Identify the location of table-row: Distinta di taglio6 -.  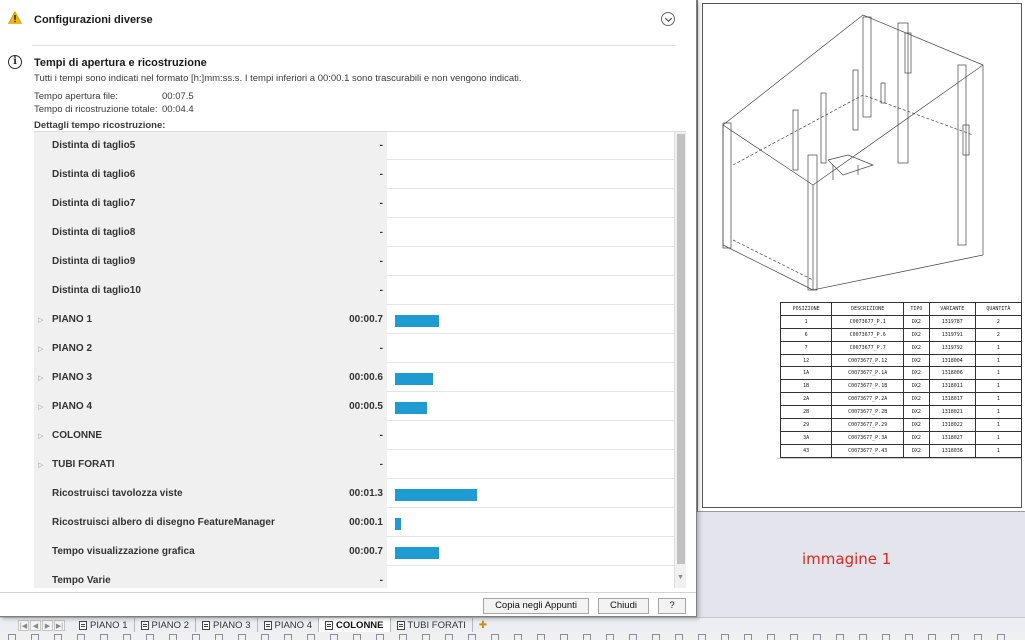
(354, 175).